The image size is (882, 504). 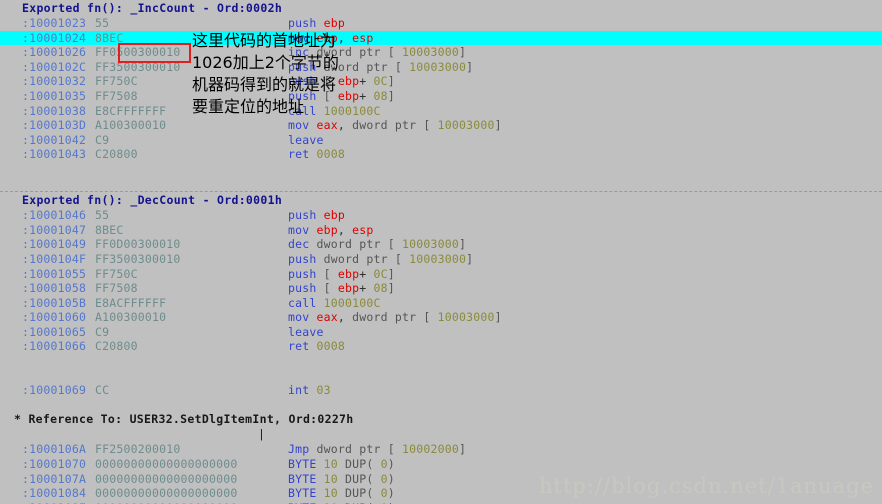 What do you see at coordinates (54, 258) in the screenshot?
I see `row-address: :1000104F` at bounding box center [54, 258].